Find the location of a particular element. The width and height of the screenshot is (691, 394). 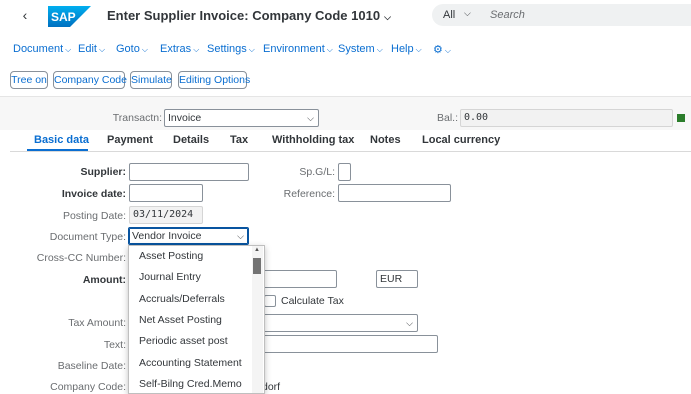

search-scope: All is located at coordinates (449, 15).